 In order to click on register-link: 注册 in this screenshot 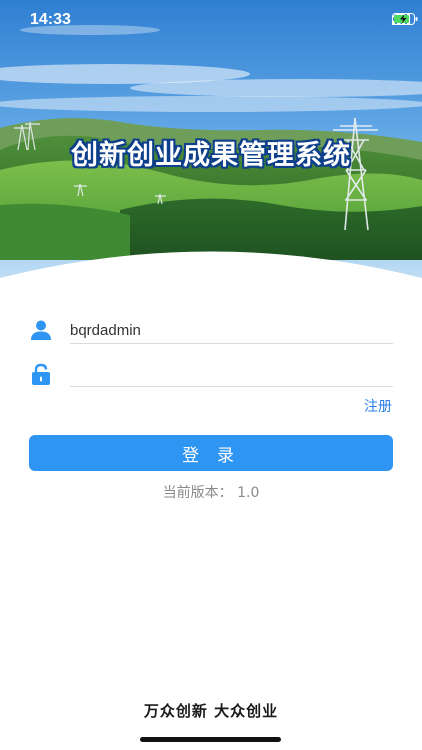, I will do `click(378, 406)`.